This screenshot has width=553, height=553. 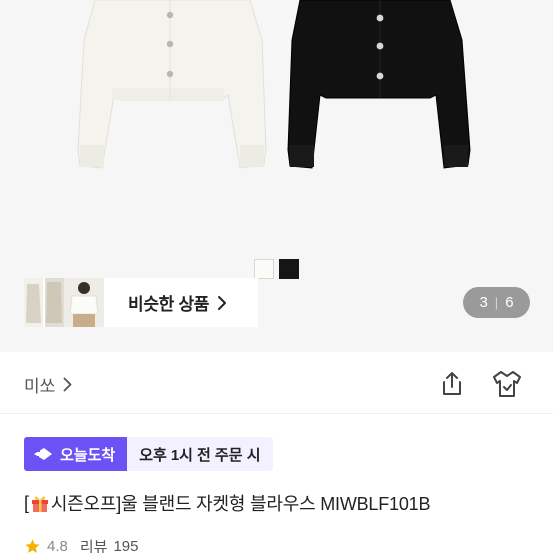 What do you see at coordinates (88, 455) in the screenshot?
I see `delivery-badge-label: 오늘도착` at bounding box center [88, 455].